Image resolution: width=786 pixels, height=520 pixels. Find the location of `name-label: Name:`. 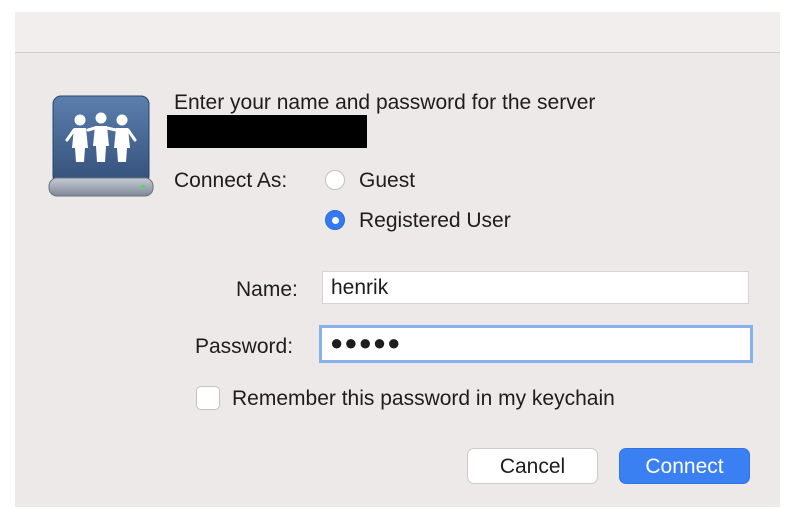

name-label: Name: is located at coordinates (267, 289).